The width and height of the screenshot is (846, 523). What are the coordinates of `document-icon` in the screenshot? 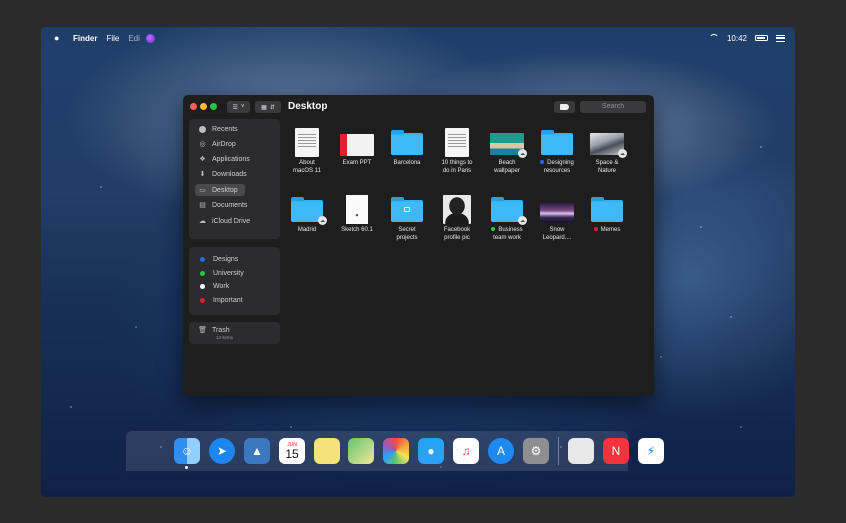 It's located at (581, 451).